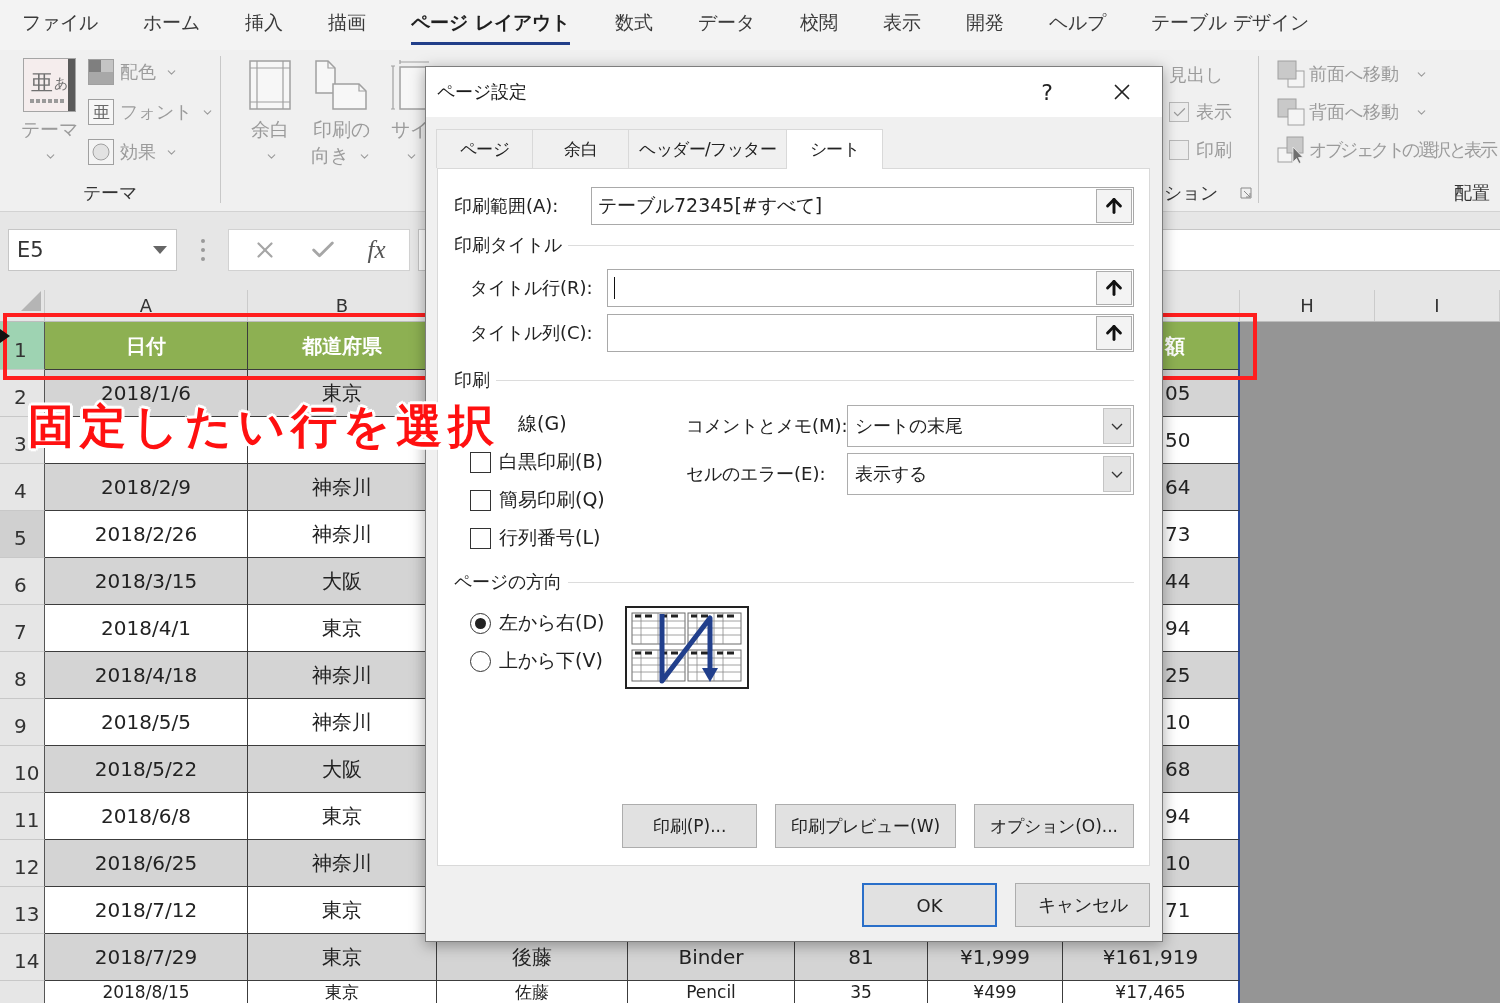 This screenshot has width=1500, height=1003. Describe the element at coordinates (22, 534) in the screenshot. I see `row-header: 5` at that location.